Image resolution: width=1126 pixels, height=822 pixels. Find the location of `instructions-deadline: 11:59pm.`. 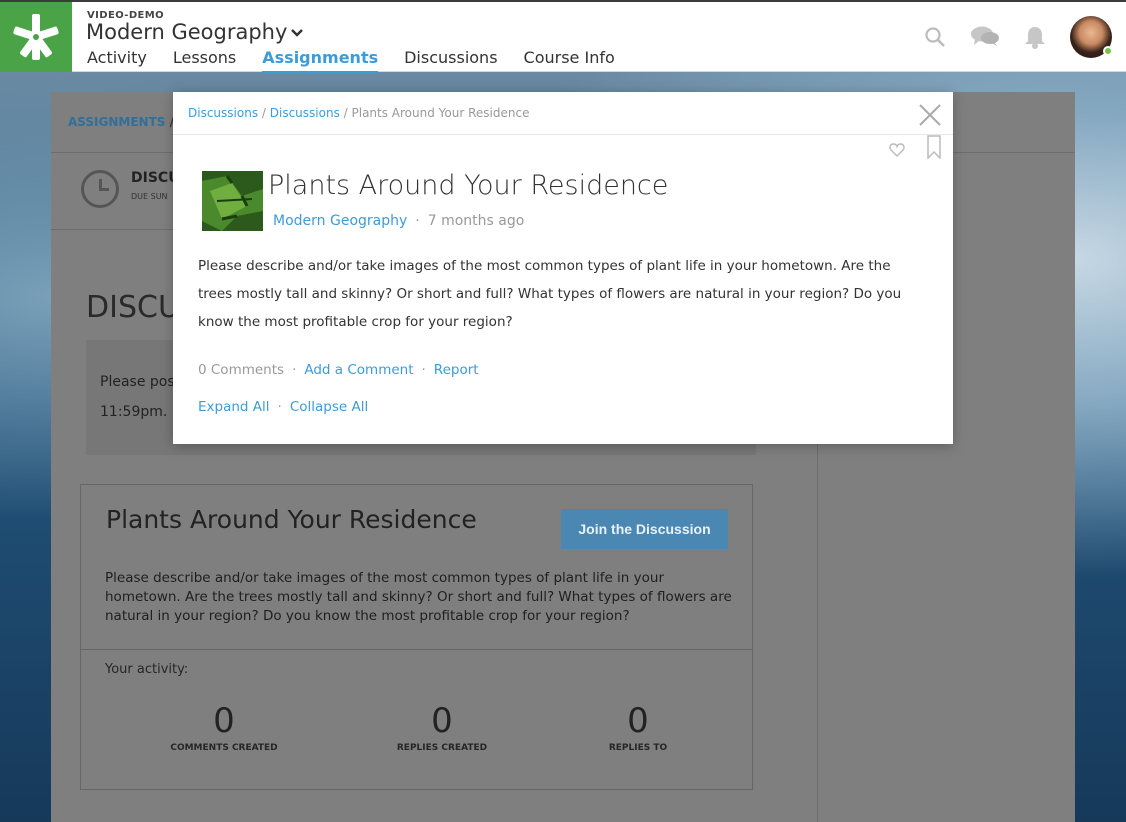

instructions-deadline: 11:59pm. is located at coordinates (134, 412).